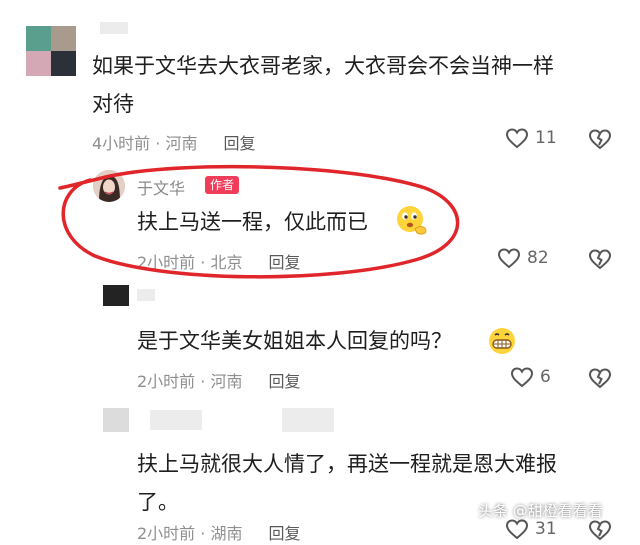  Describe the element at coordinates (531, 138) in the screenshot. I see `like-button: 11` at that location.